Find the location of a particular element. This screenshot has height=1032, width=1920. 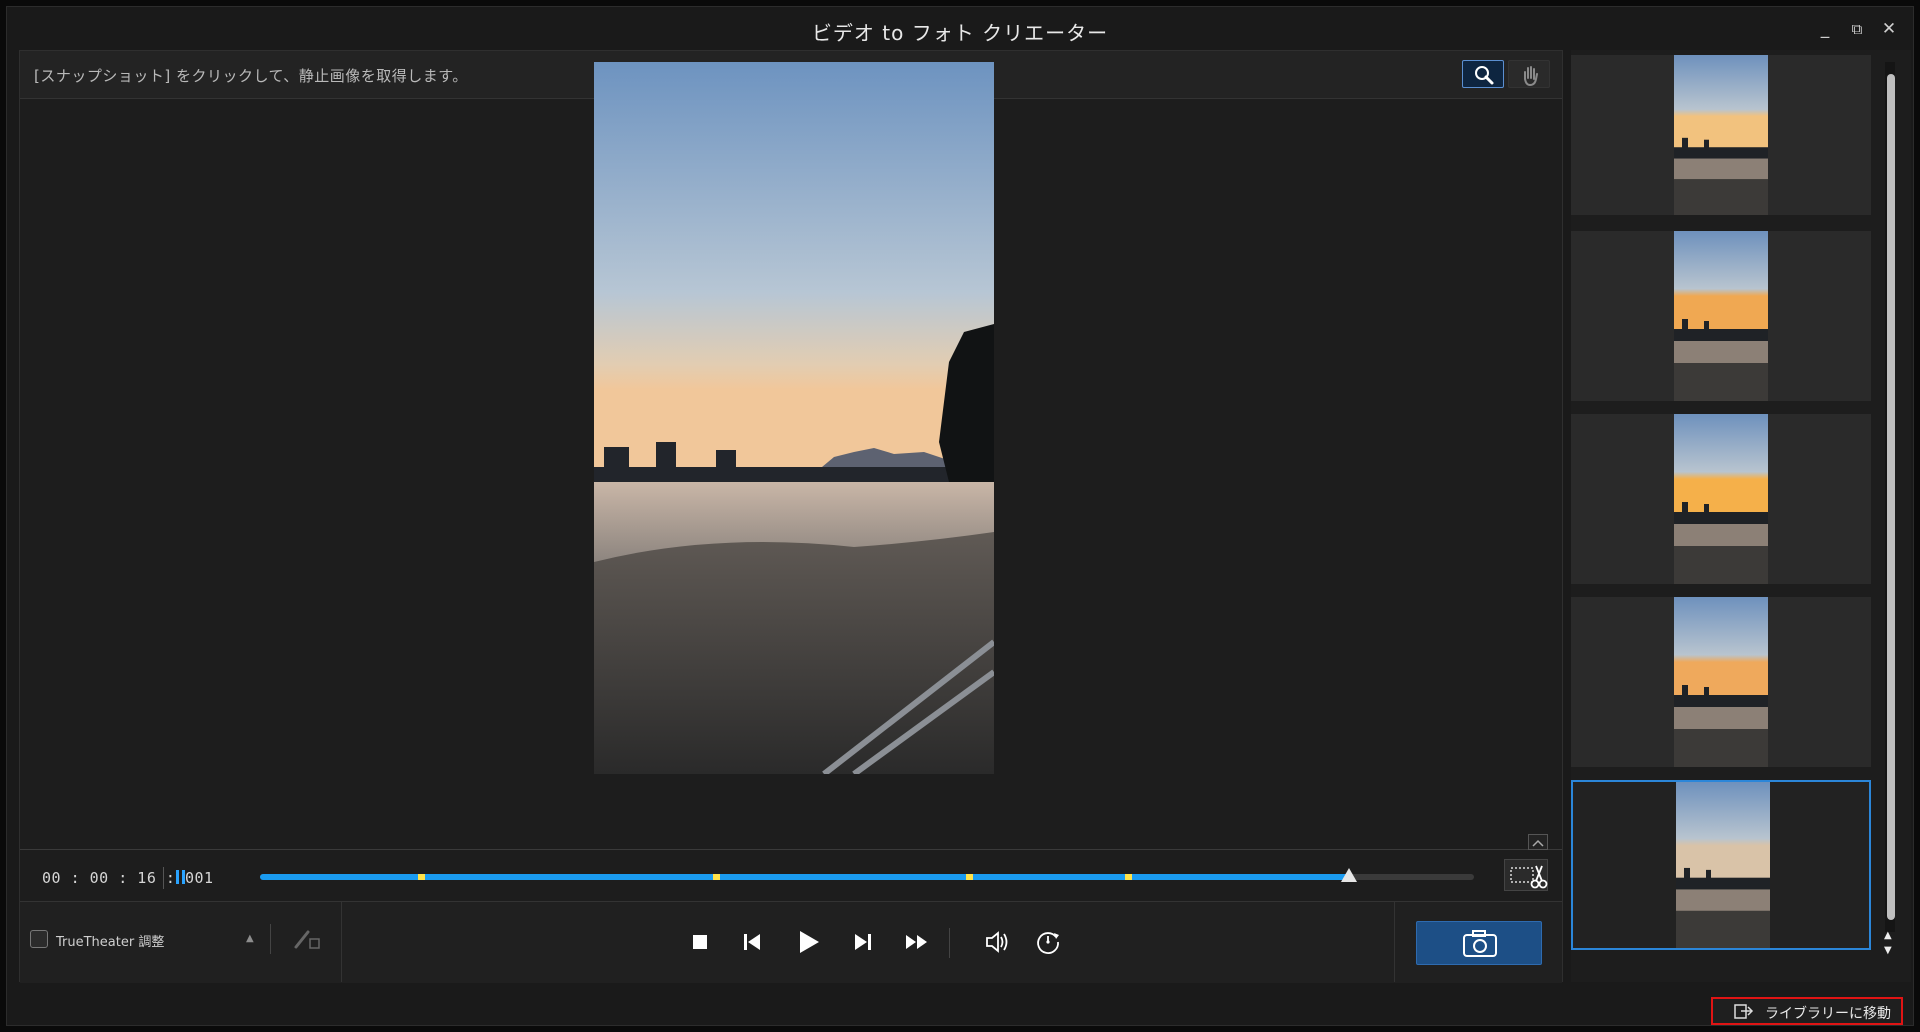

scissors-icon is located at coordinates (1529, 877).